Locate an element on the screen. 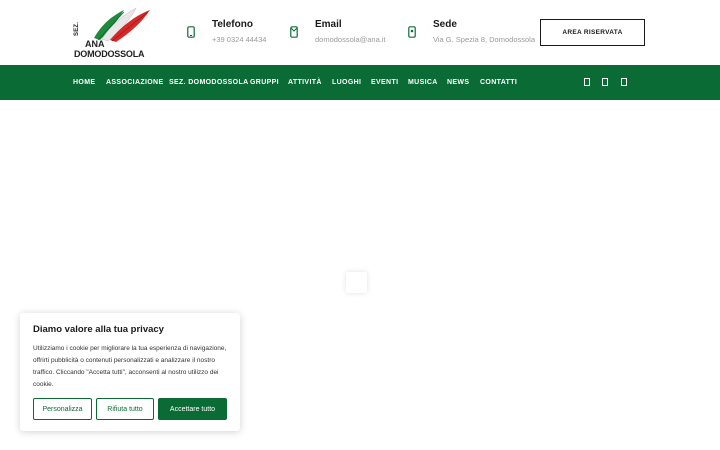  facebook-icon is located at coordinates (587, 82).